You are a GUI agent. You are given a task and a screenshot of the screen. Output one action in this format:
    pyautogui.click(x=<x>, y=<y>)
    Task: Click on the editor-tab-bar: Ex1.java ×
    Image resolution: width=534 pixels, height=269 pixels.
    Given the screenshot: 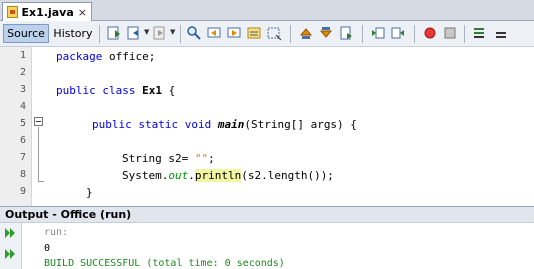 What is the action you would take?
    pyautogui.click(x=267, y=10)
    